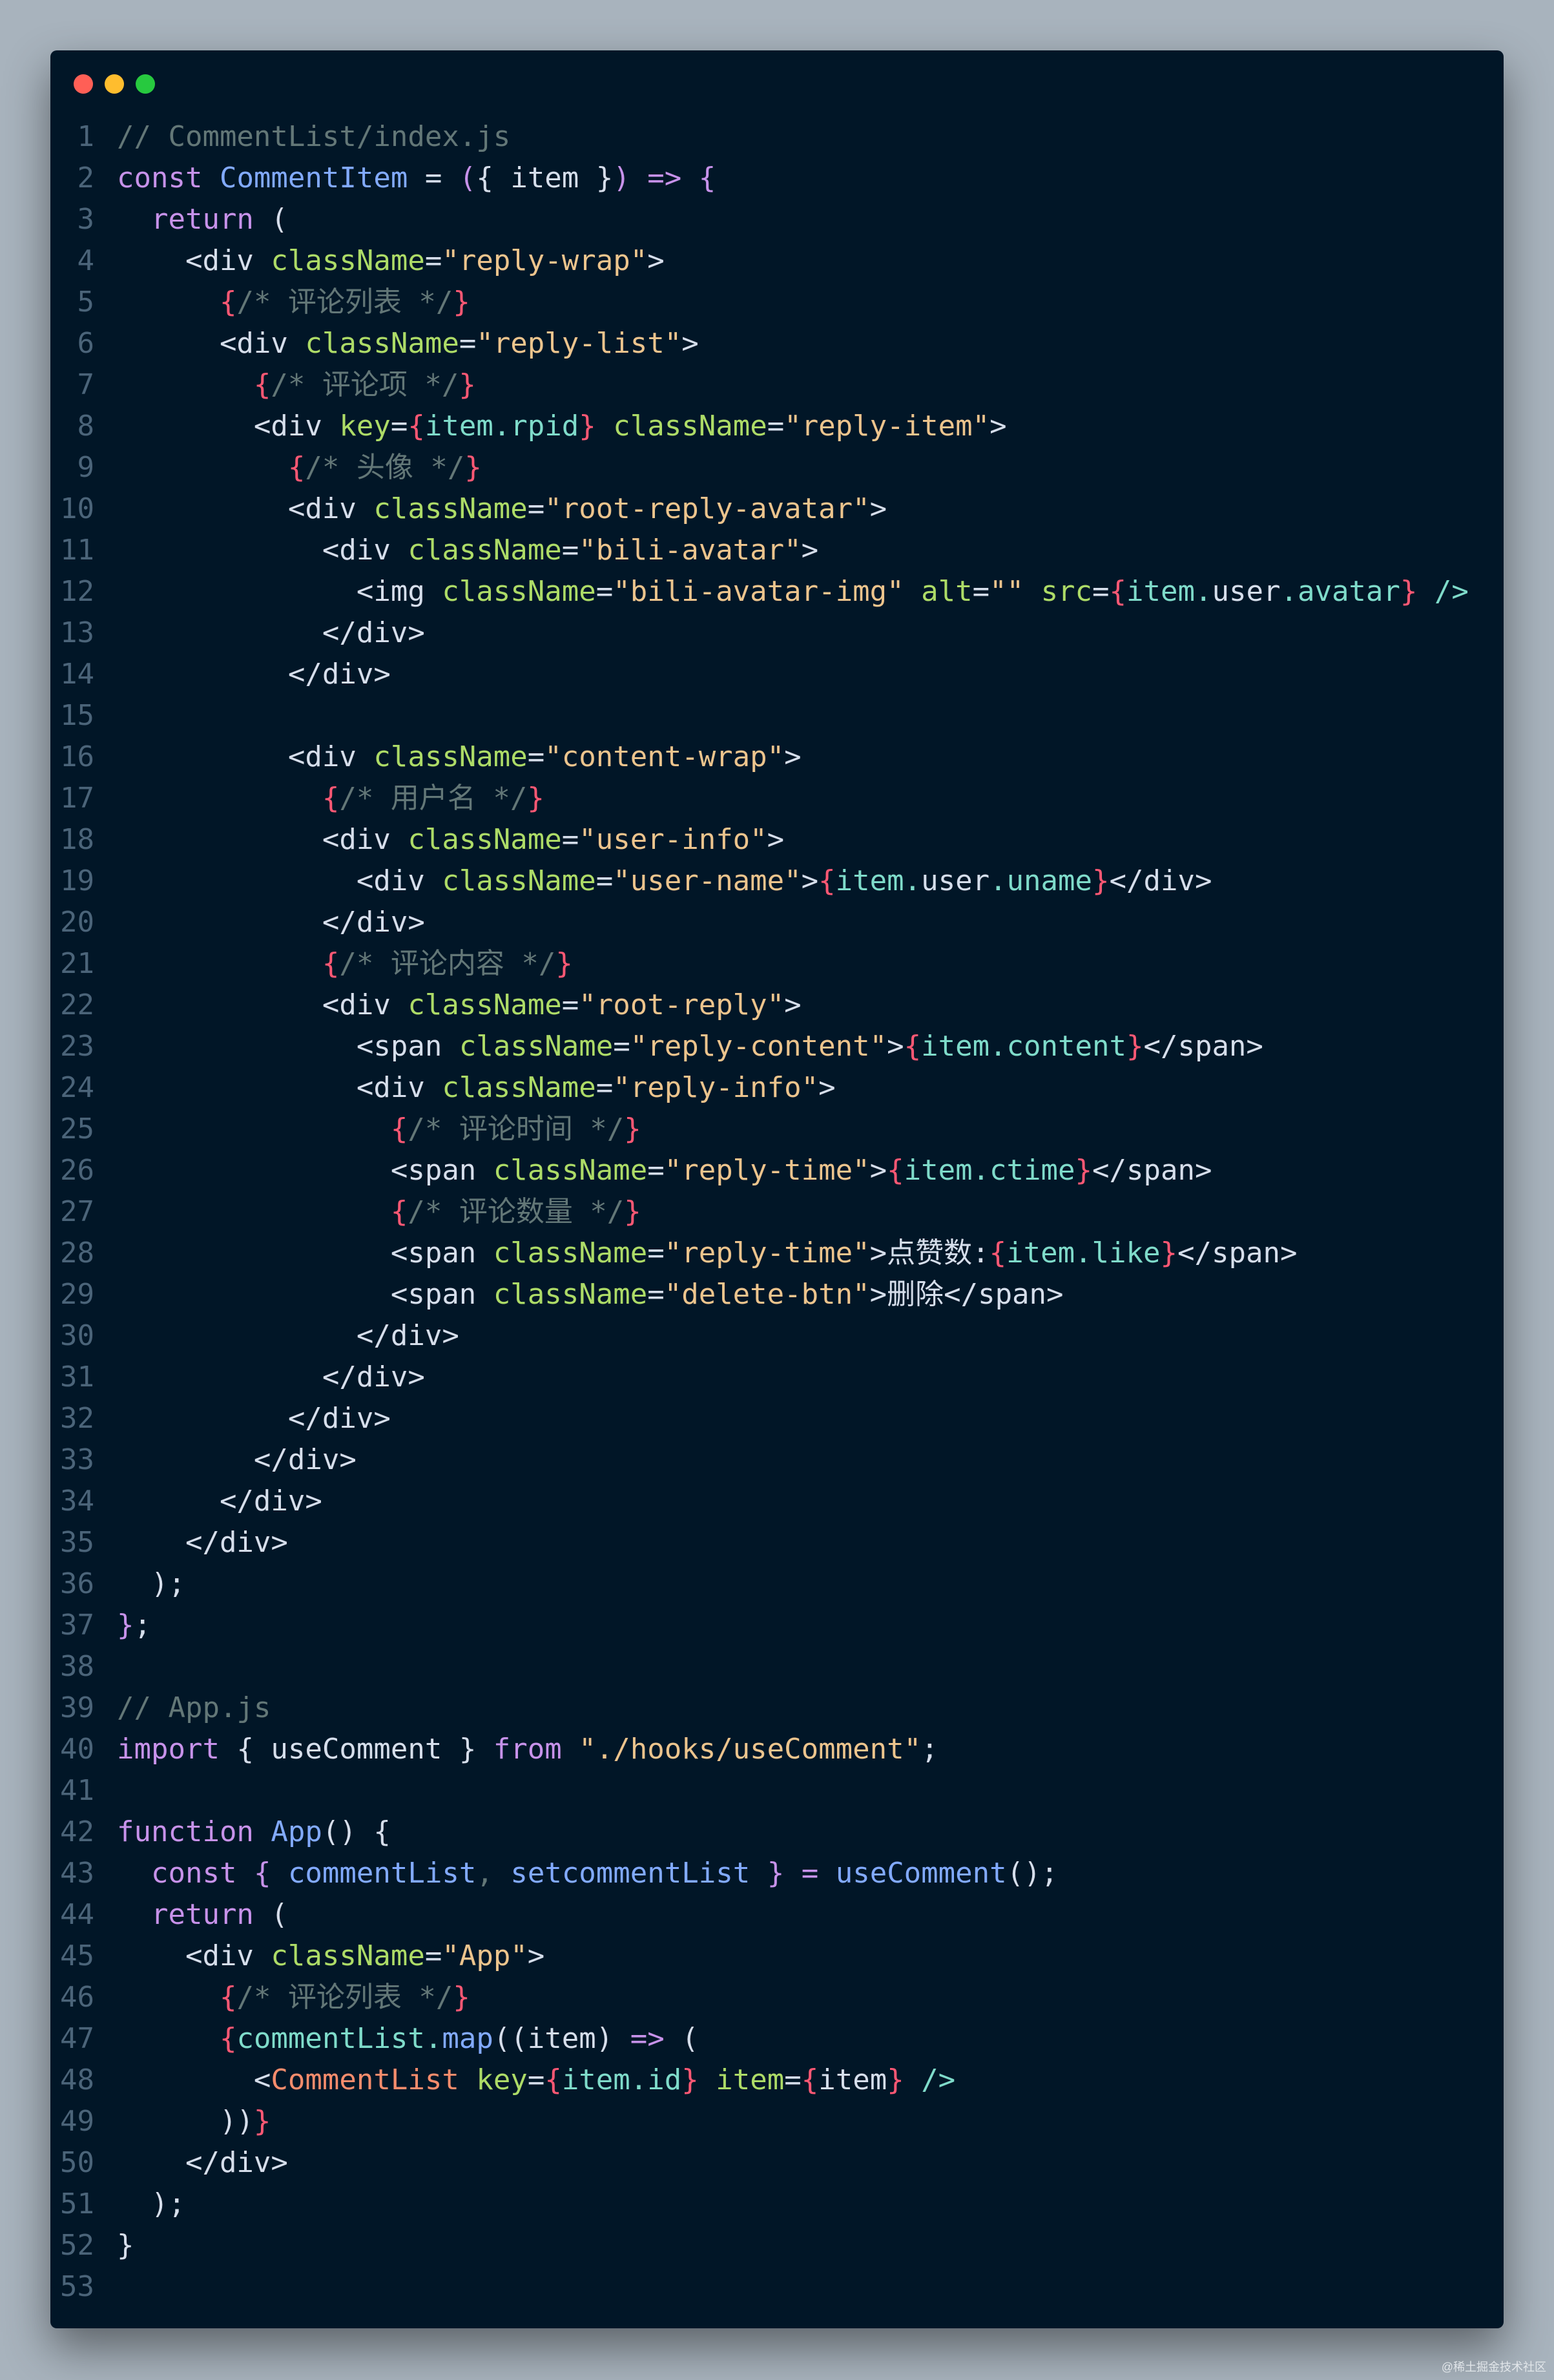 The height and width of the screenshot is (2380, 1554). I want to click on code-token: // App.js, so click(194, 1707).